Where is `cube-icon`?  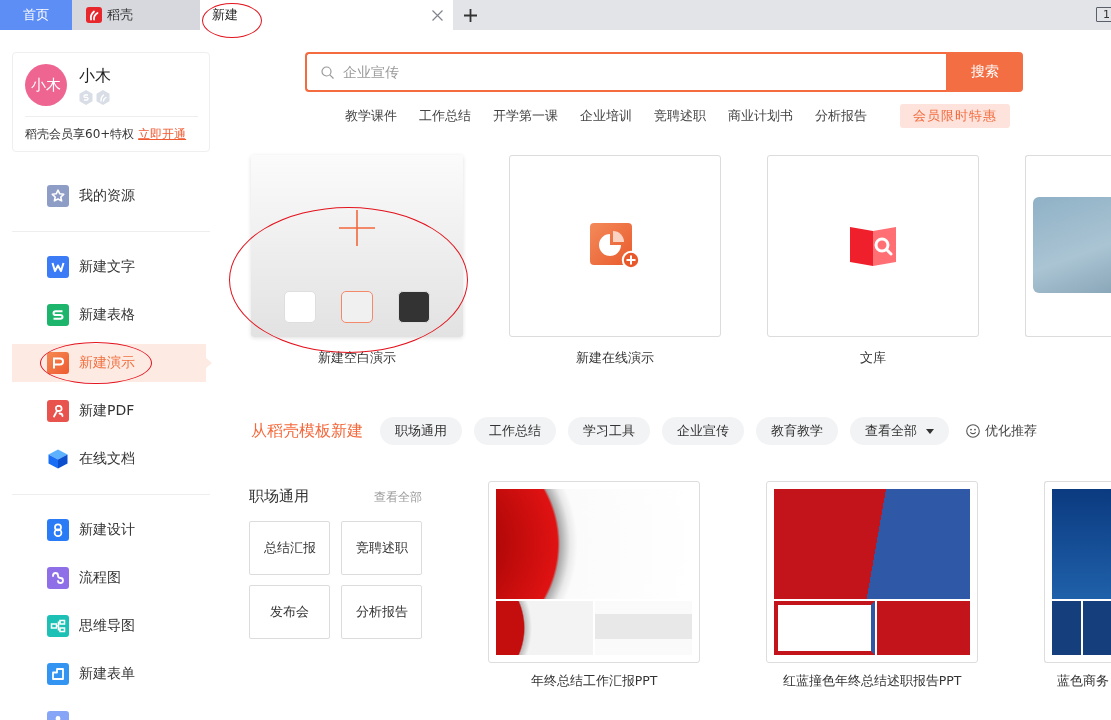
cube-icon is located at coordinates (58, 459).